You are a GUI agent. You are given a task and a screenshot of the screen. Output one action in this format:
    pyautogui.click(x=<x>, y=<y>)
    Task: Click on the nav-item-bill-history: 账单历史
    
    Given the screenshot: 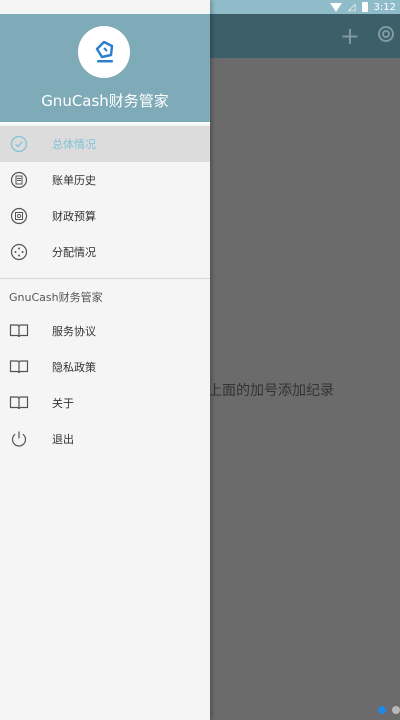 What is the action you would take?
    pyautogui.click(x=105, y=180)
    